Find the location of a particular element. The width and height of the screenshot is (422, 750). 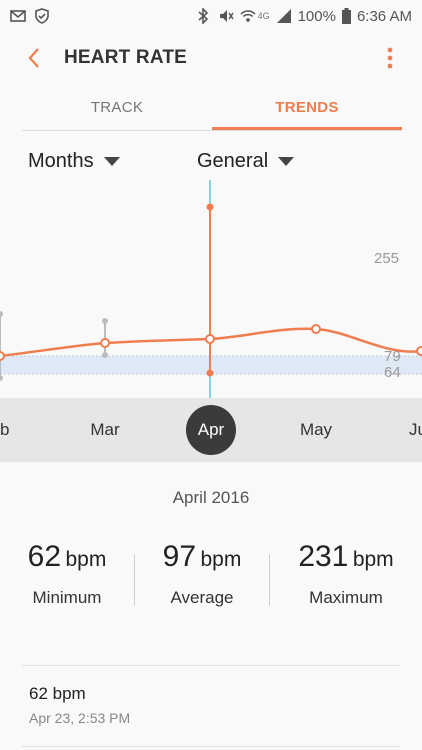

feb-max-dot is located at coordinates (1, 314).